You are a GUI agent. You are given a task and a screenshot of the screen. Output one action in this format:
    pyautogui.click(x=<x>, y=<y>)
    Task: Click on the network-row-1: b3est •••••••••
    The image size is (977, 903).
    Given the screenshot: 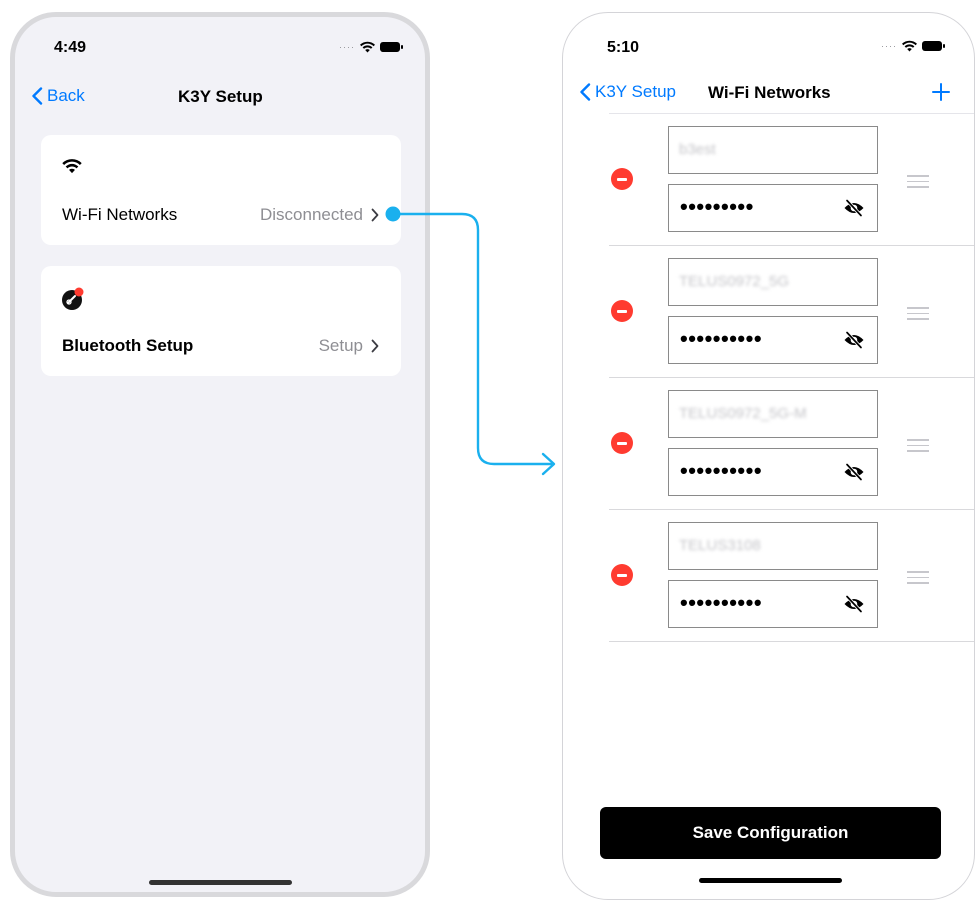 What is the action you would take?
    pyautogui.click(x=791, y=180)
    